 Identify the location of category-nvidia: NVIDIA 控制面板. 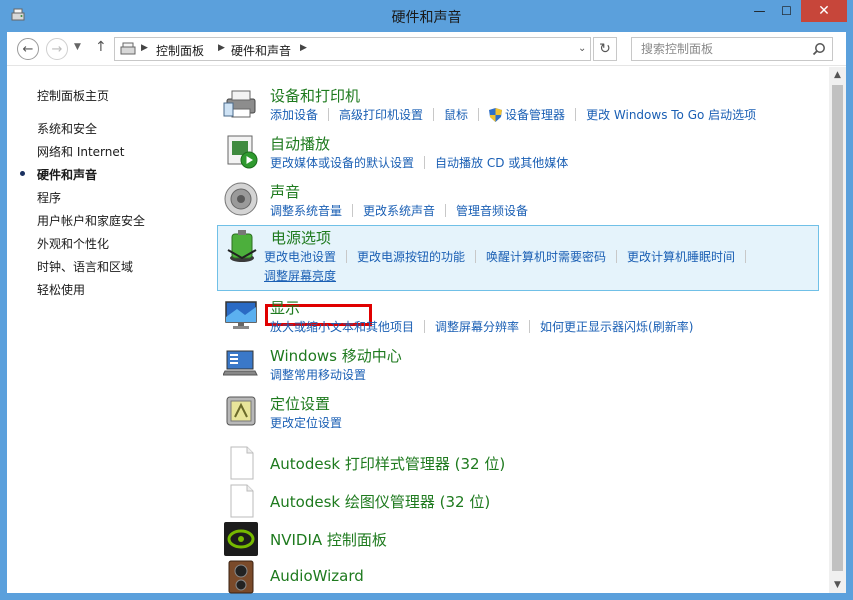
(518, 538).